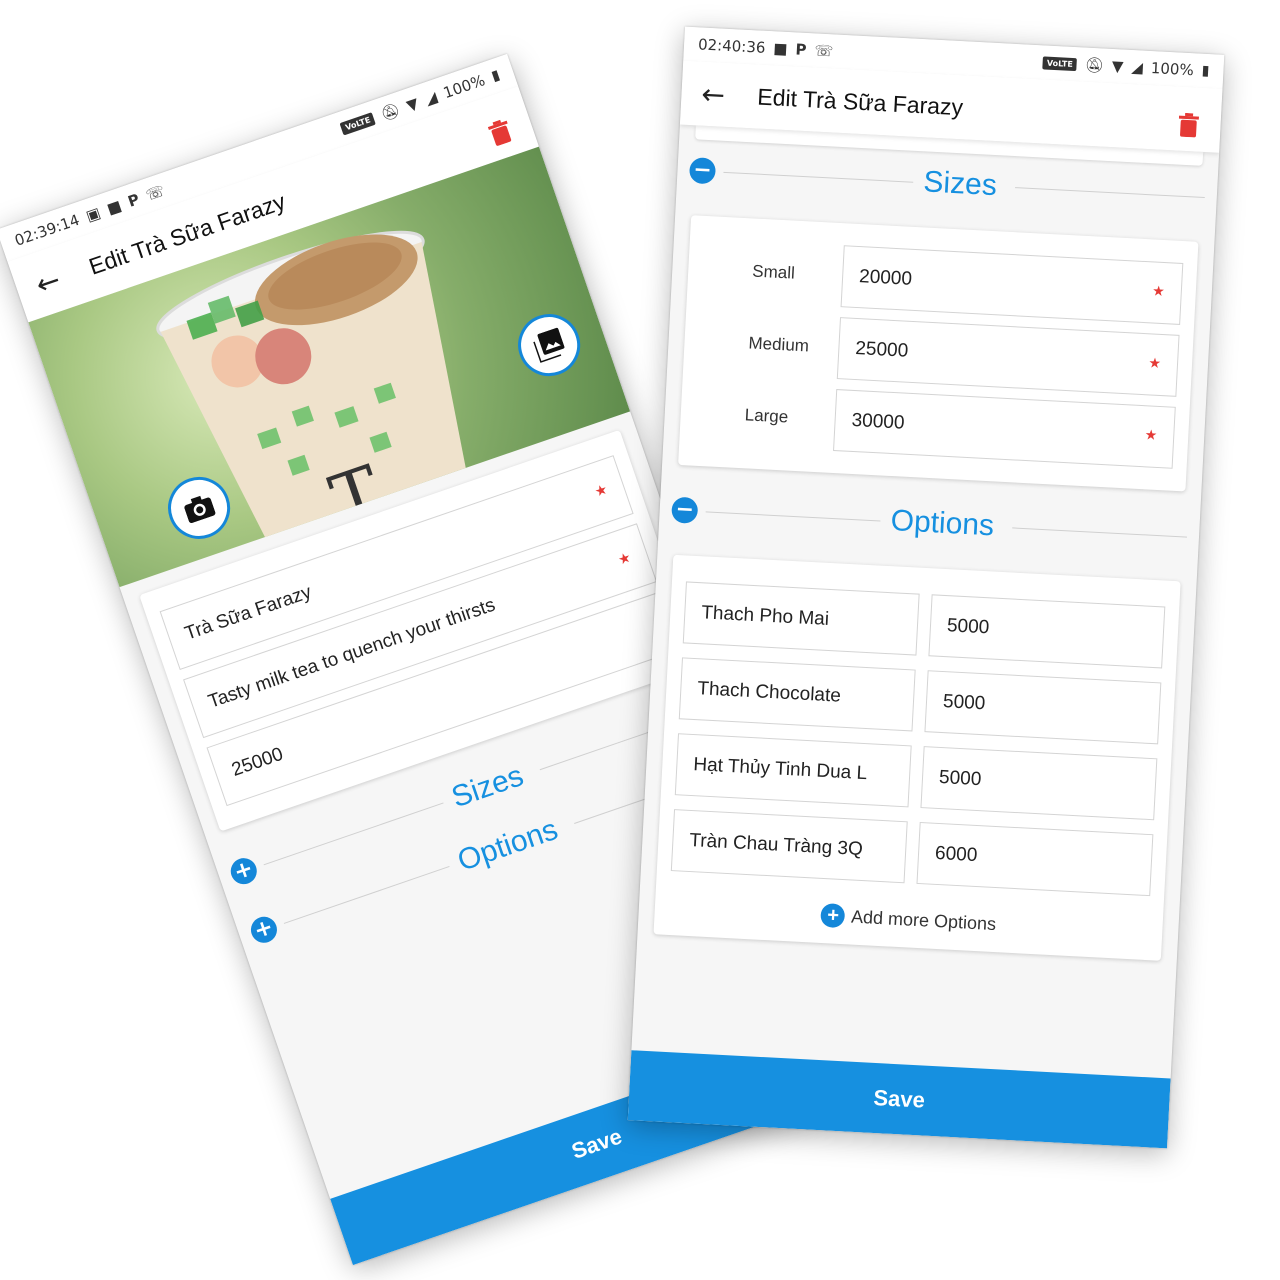 This screenshot has height=1280, width=1280. Describe the element at coordinates (916, 777) in the screenshot. I see `option-row: Hạt Thủy Tinh Dua L 5000` at that location.